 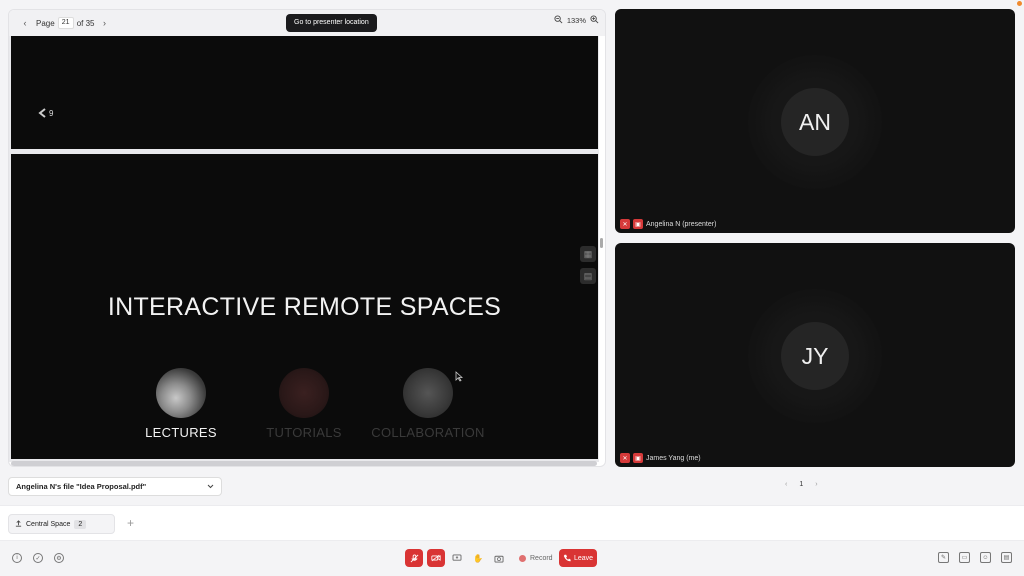 I want to click on bottom-control-bar: i ✓ ⚙ ✋ Record Leave ✎ ▭ ☺ ▤, so click(x=512, y=558).